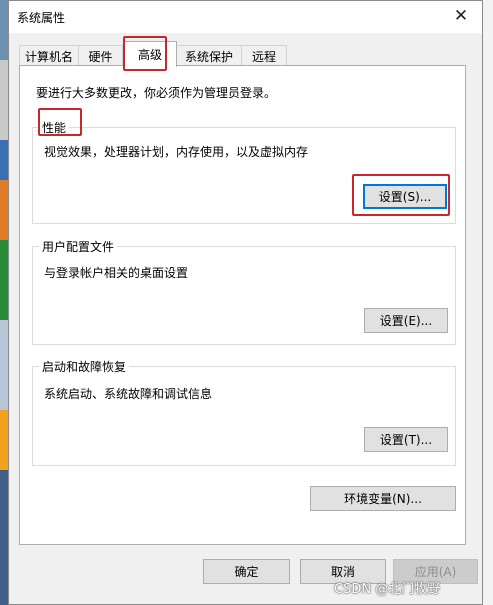 This screenshot has width=493, height=605. I want to click on title-bar: 系统属性 ✕, so click(245, 17).